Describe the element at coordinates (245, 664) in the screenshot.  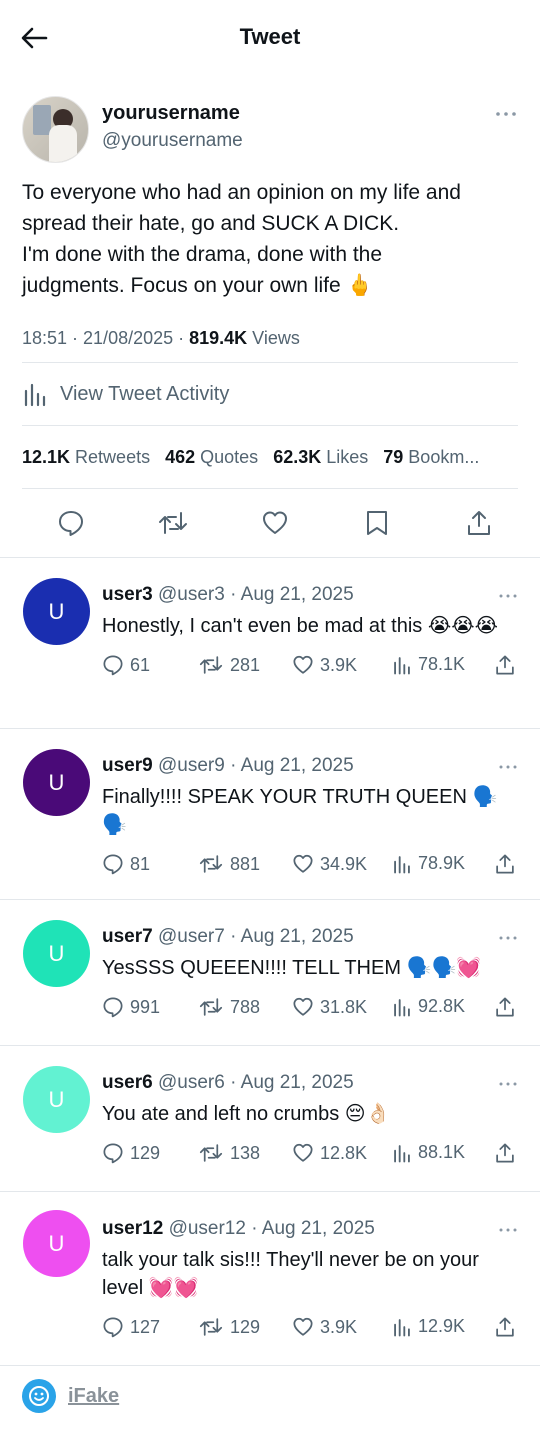
I see `retweet-count: 281` at that location.